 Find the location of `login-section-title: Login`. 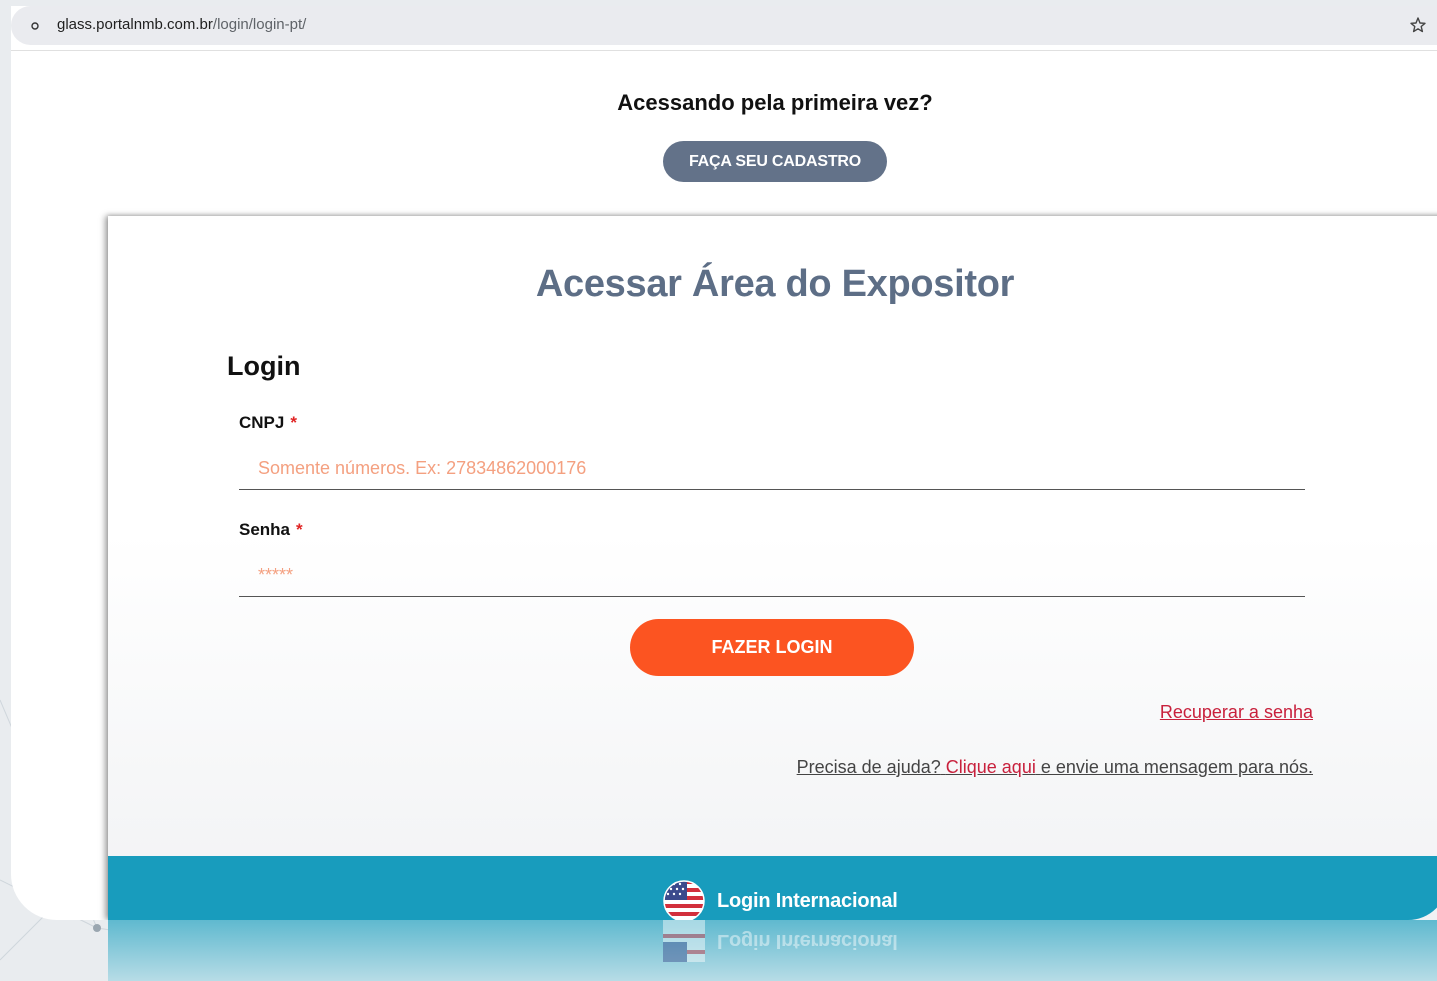

login-section-title: Login is located at coordinates (264, 366).